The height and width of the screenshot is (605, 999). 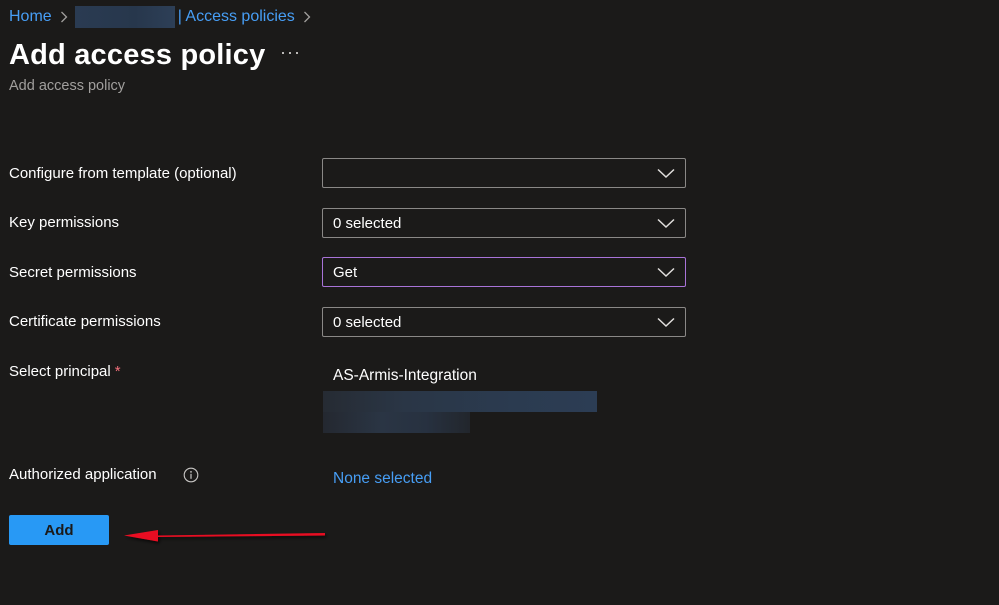 What do you see at coordinates (117, 371) in the screenshot?
I see `required-indicator: *` at bounding box center [117, 371].